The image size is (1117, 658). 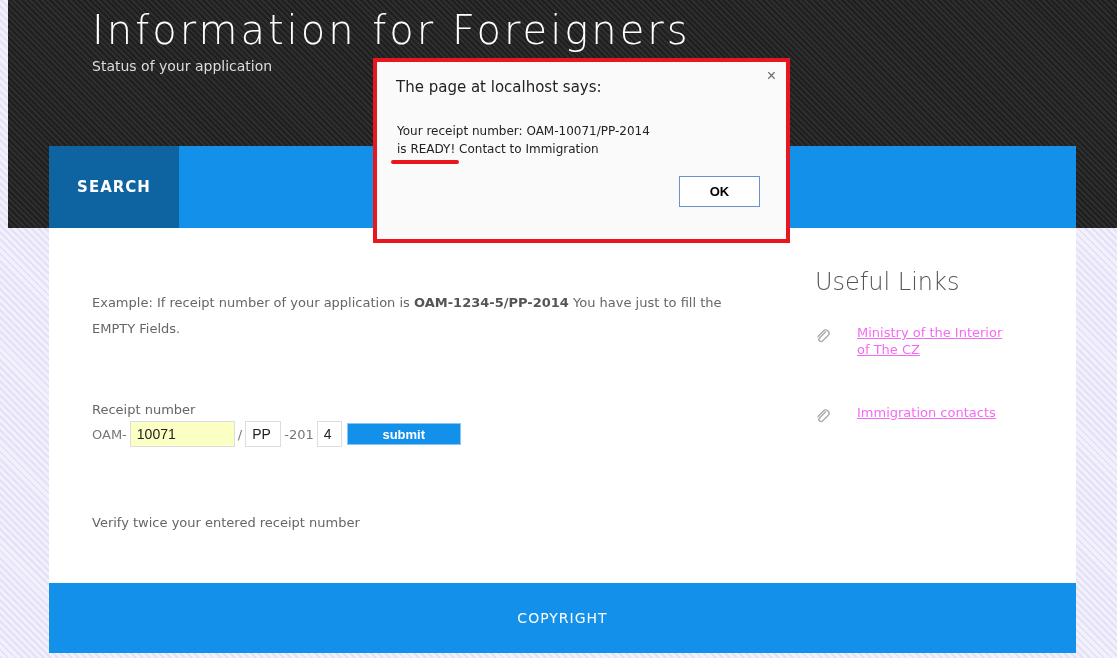 I want to click on example-text: Example: If receipt number of your application is OAM-1234-5/PP-2014 You have just to fill the EMPTY Fields., so click(x=407, y=316).